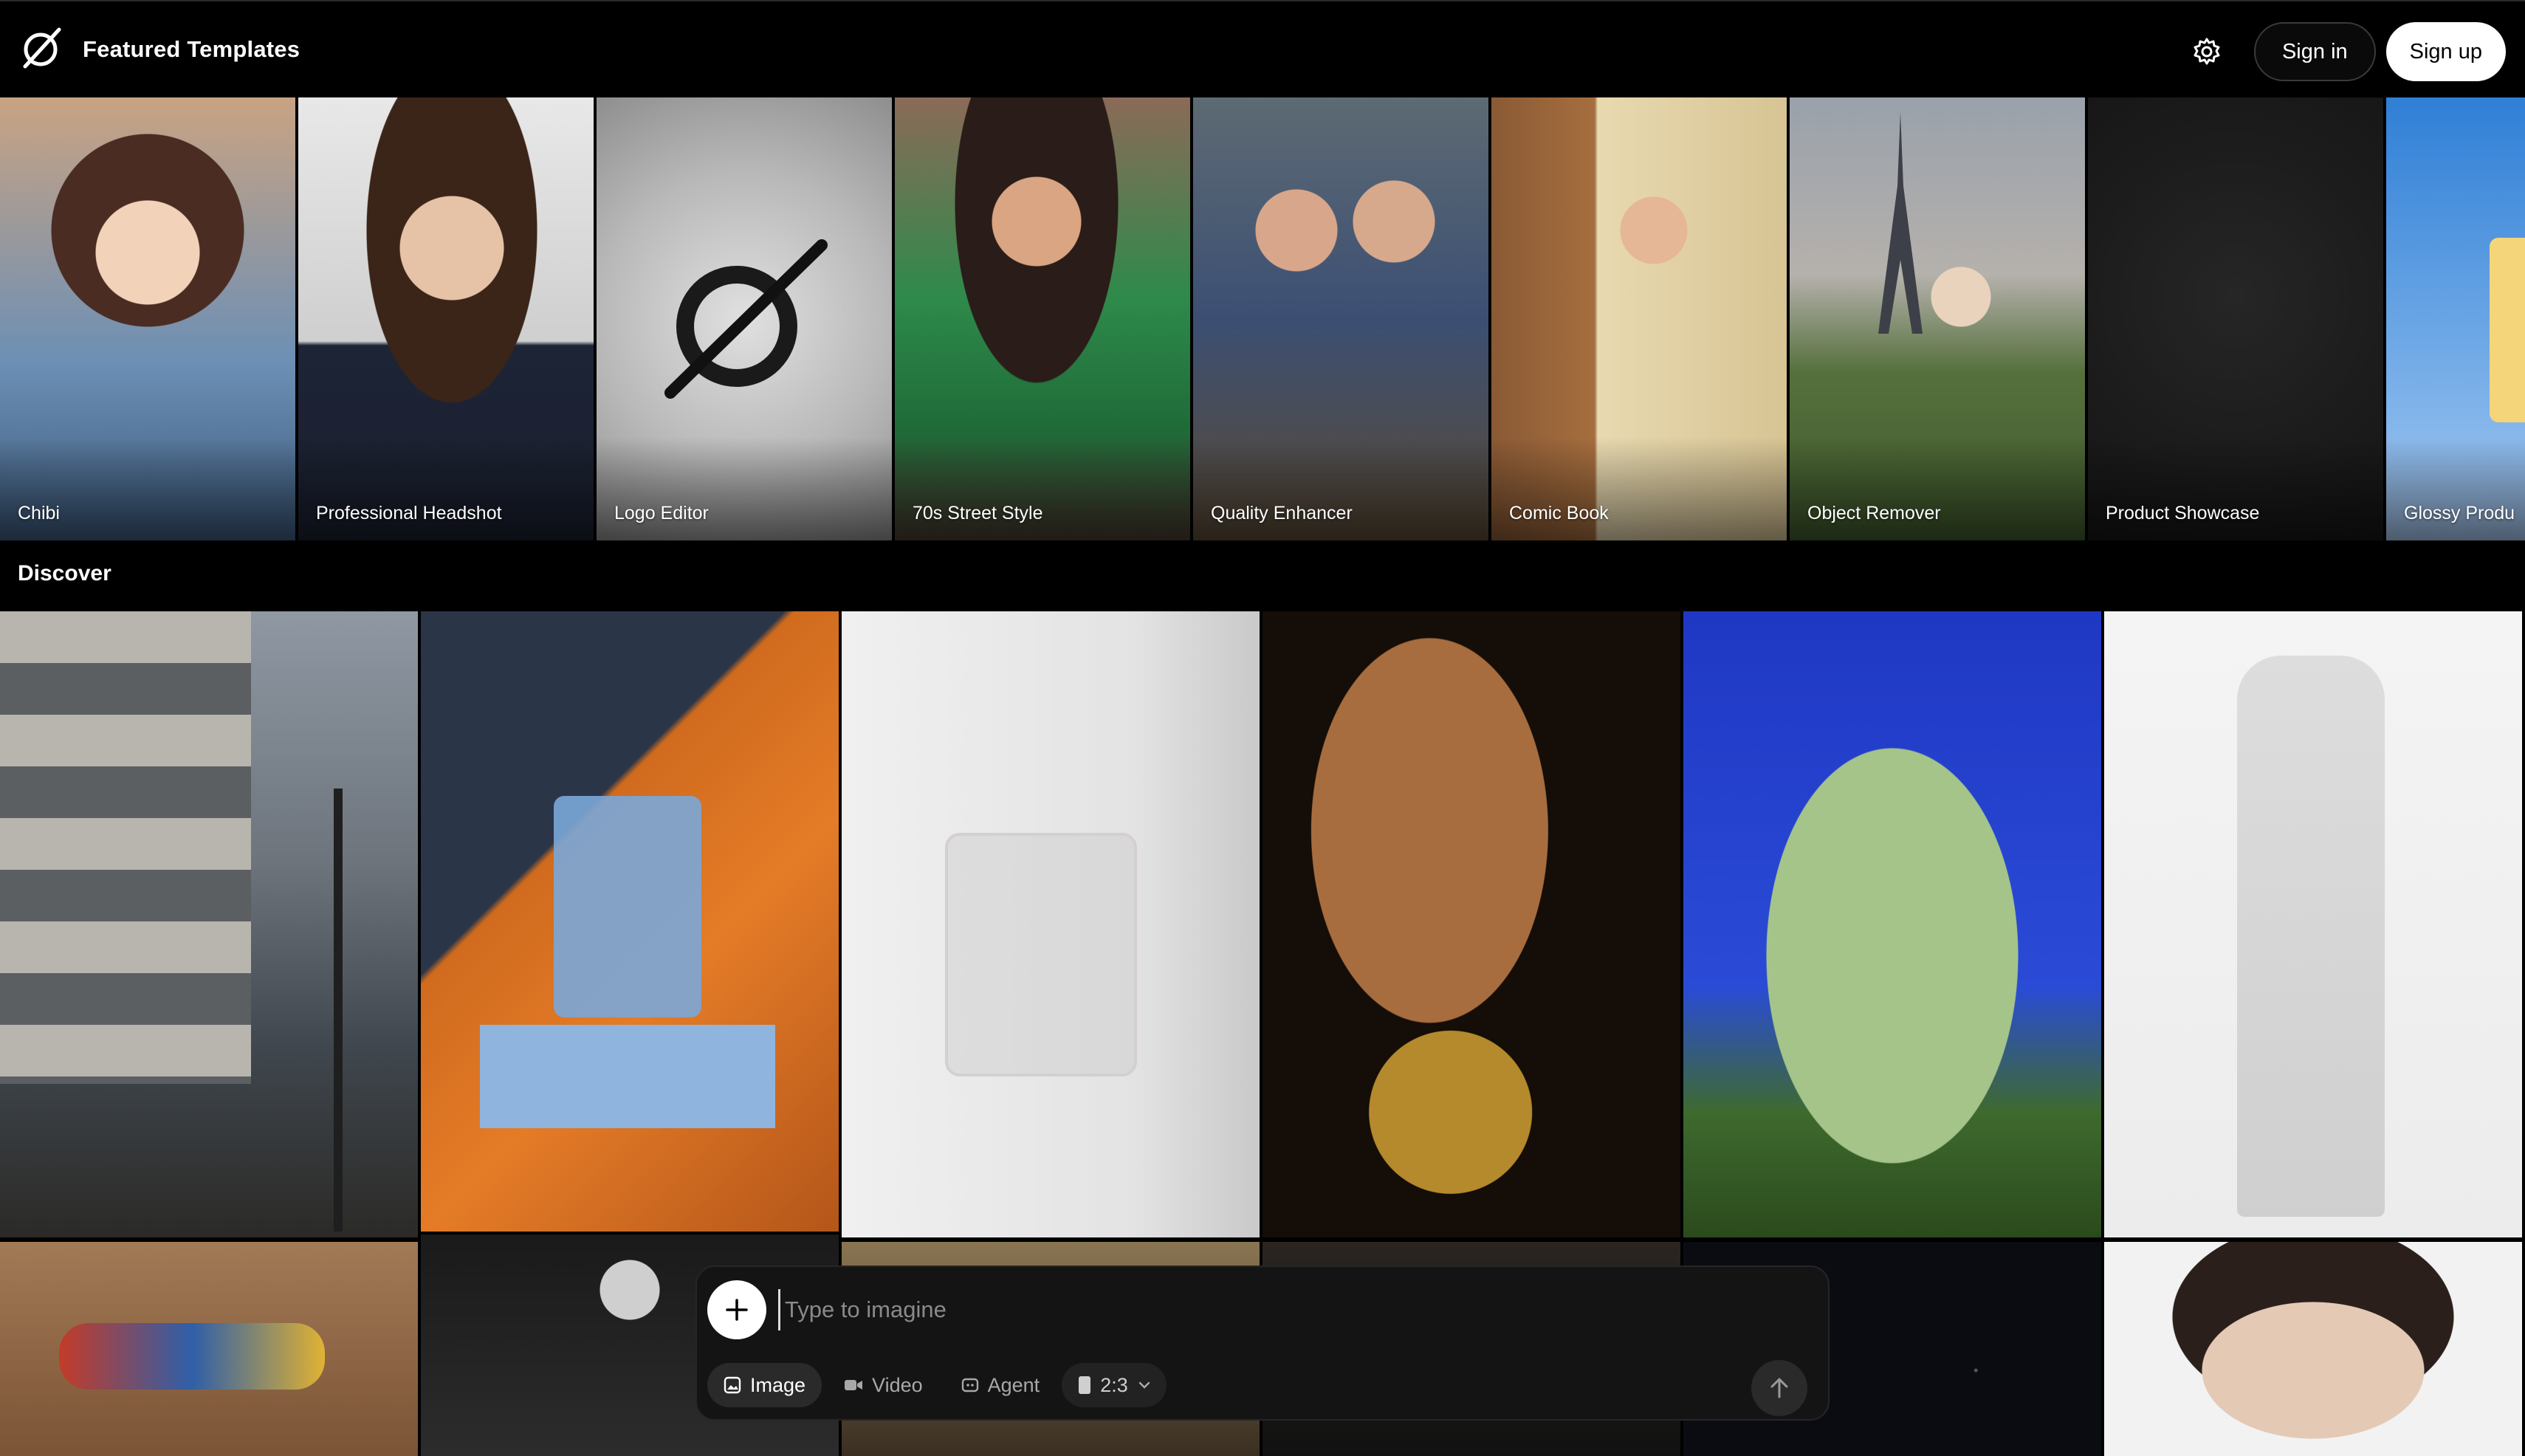  What do you see at coordinates (2456, 318) in the screenshot?
I see `template-tile-glossy-product: Glossy Produ` at bounding box center [2456, 318].